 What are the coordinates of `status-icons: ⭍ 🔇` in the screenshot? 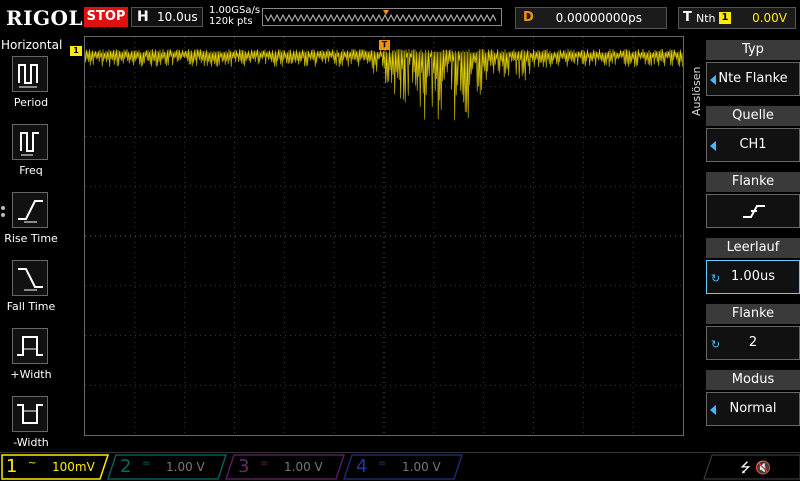 It's located at (755, 470).